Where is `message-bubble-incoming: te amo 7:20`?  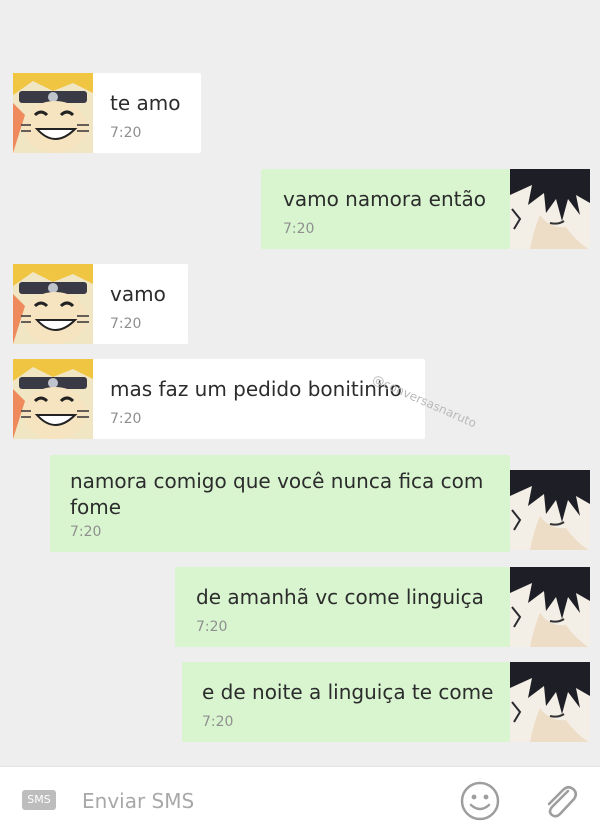 message-bubble-incoming: te amo 7:20 is located at coordinates (147, 113).